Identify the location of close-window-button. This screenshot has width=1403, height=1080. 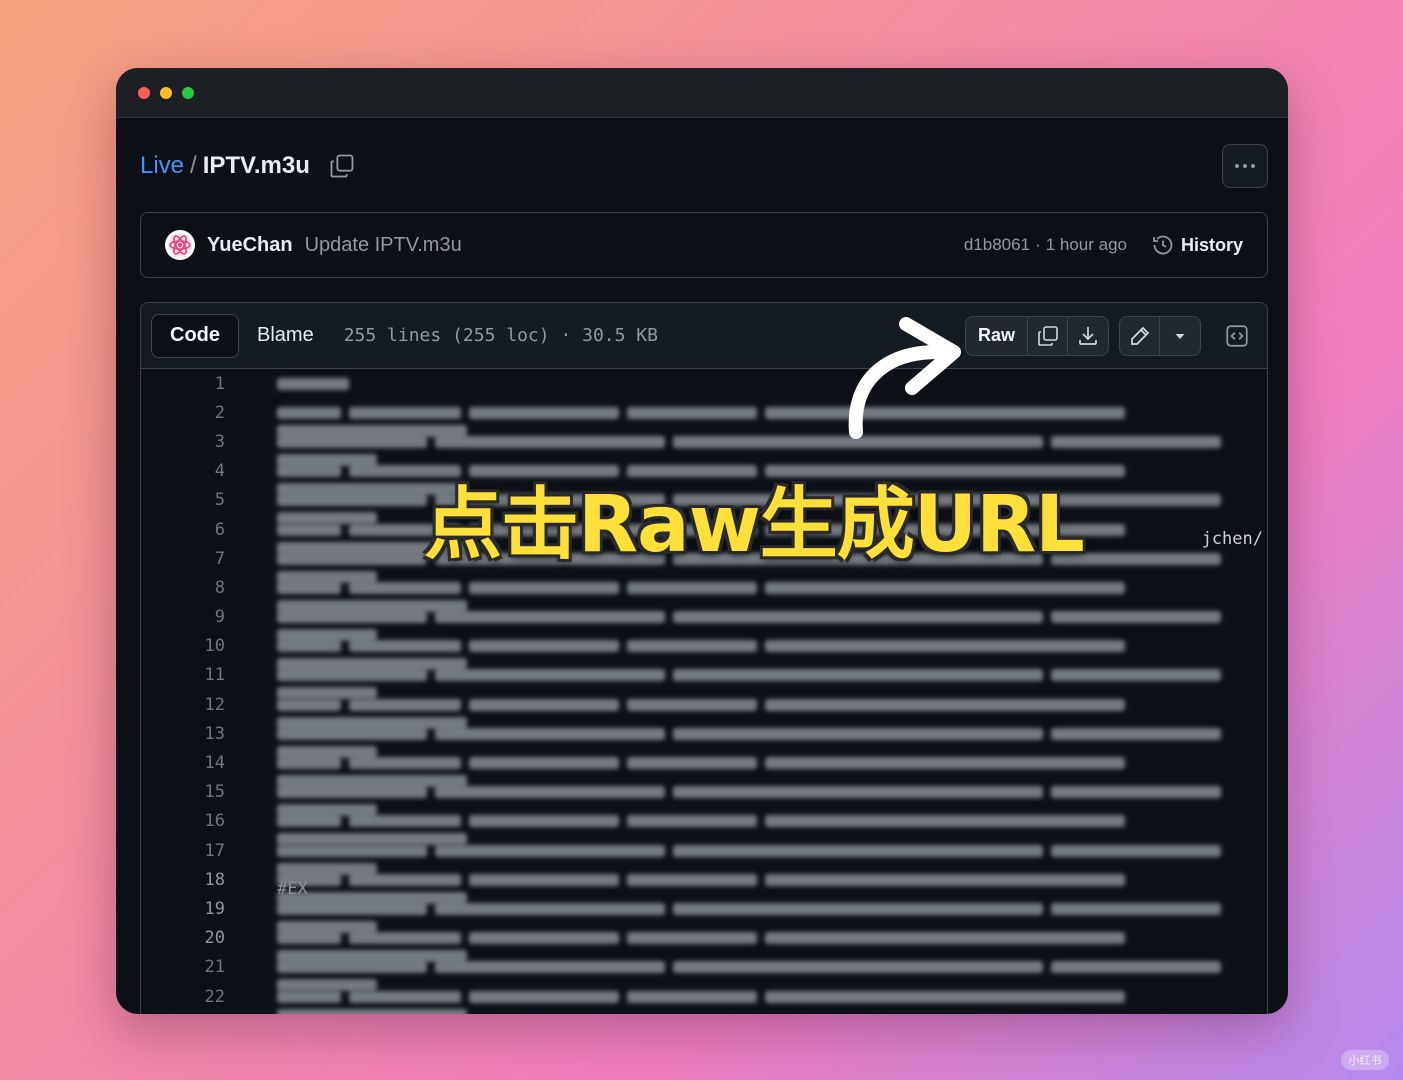
(144, 92).